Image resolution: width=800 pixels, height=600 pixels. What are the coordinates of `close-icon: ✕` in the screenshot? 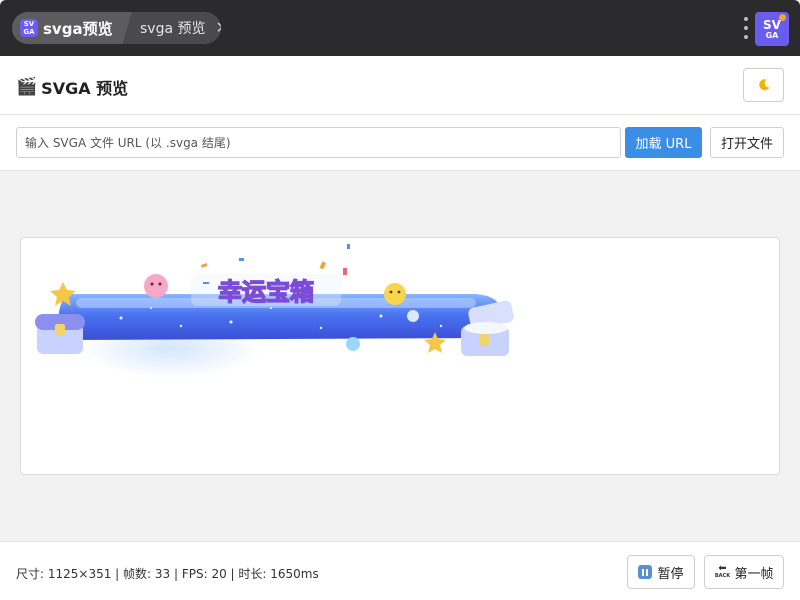 It's located at (219, 28).